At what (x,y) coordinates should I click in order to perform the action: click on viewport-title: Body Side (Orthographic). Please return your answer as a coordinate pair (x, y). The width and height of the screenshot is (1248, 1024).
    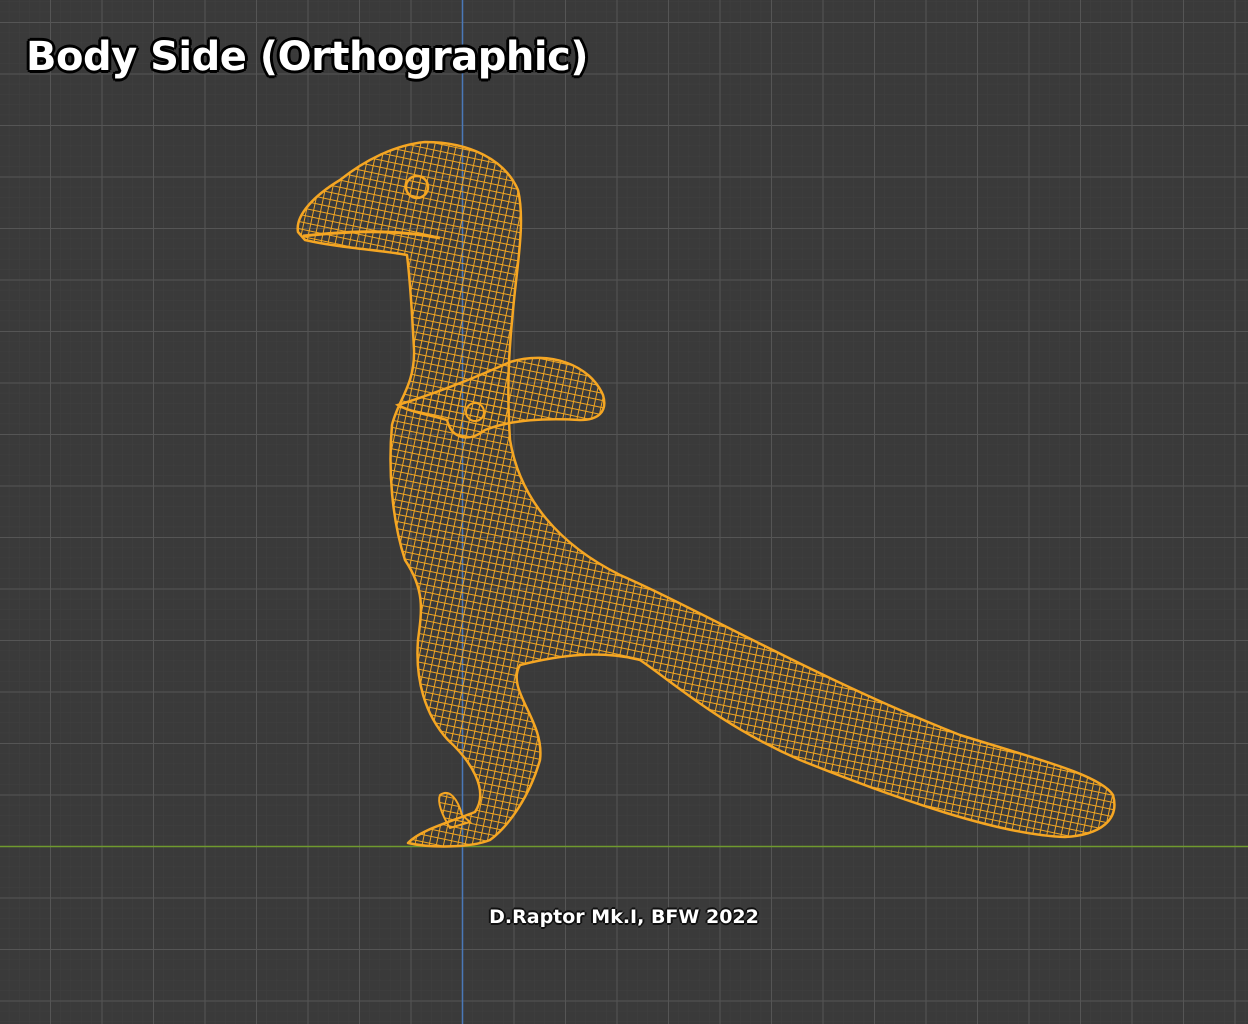
    Looking at the image, I should click on (307, 57).